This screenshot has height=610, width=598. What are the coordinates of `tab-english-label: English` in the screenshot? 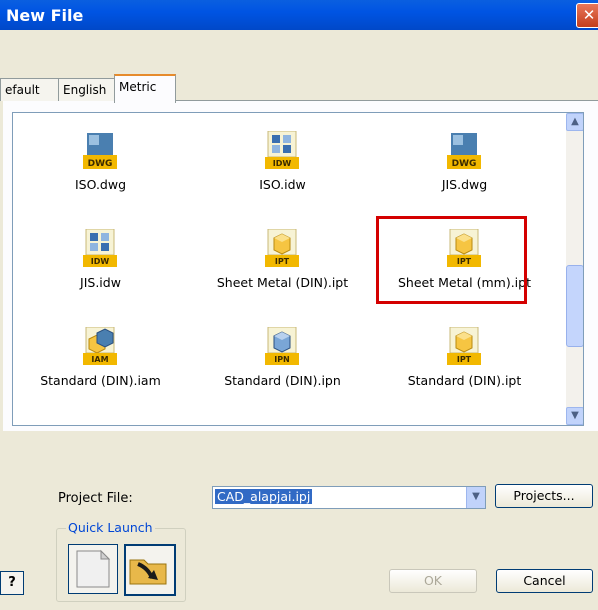 It's located at (85, 90).